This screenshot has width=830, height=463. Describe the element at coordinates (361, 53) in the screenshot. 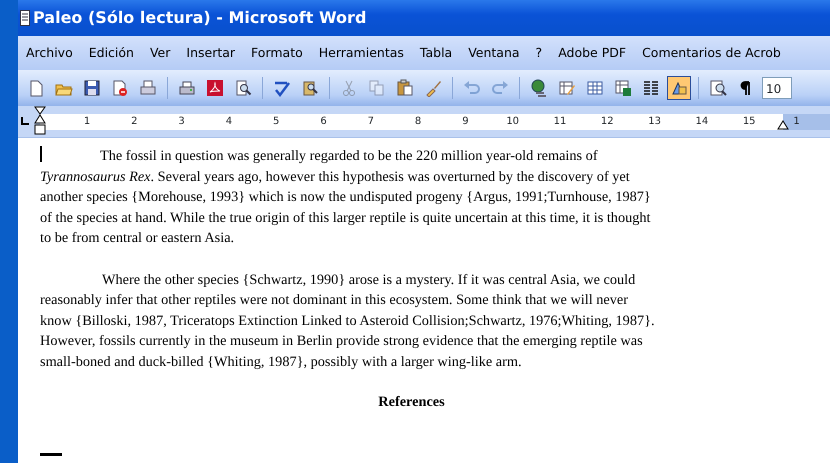

I see `menu-item: Herramientas` at that location.